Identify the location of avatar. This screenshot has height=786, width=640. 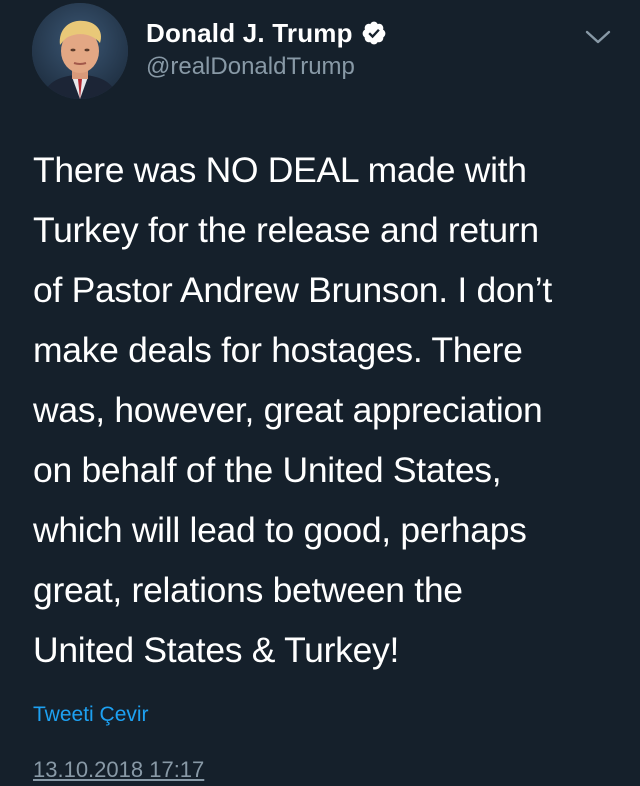
(80, 51).